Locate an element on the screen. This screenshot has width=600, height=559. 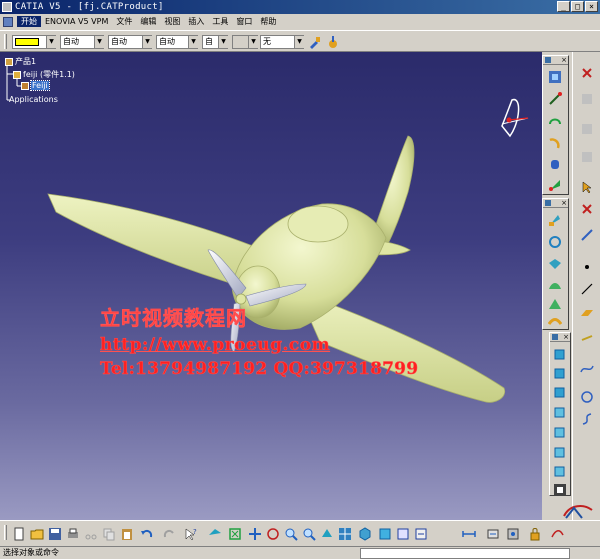
spline-icon is located at coordinates (587, 369).